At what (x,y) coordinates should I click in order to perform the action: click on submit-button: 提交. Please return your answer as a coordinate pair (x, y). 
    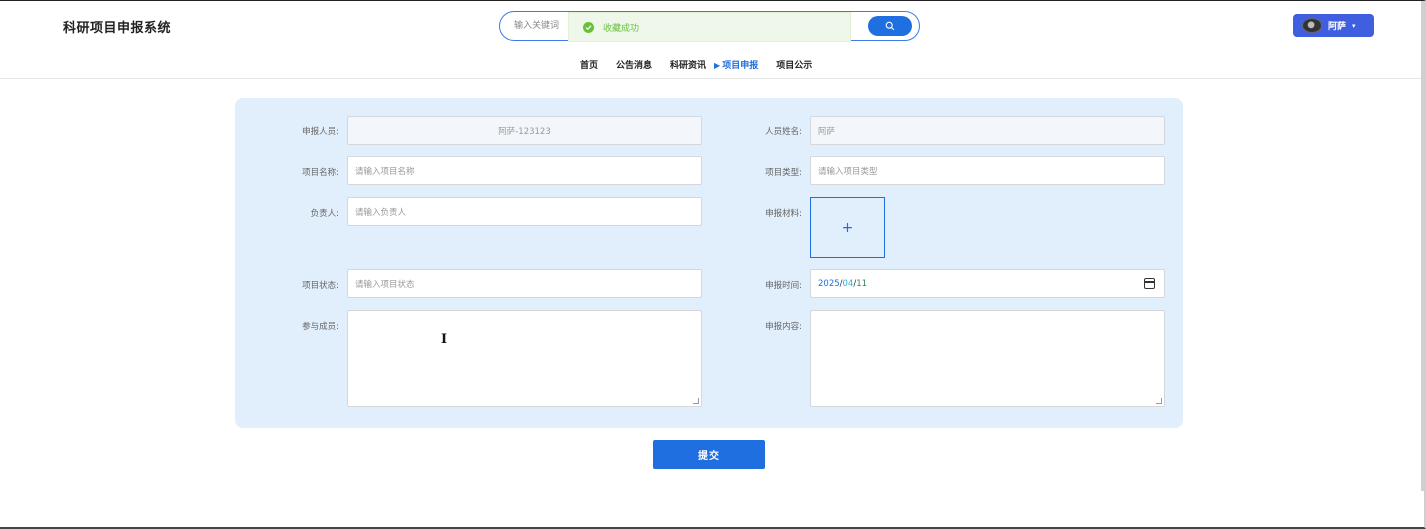
    Looking at the image, I should click on (709, 454).